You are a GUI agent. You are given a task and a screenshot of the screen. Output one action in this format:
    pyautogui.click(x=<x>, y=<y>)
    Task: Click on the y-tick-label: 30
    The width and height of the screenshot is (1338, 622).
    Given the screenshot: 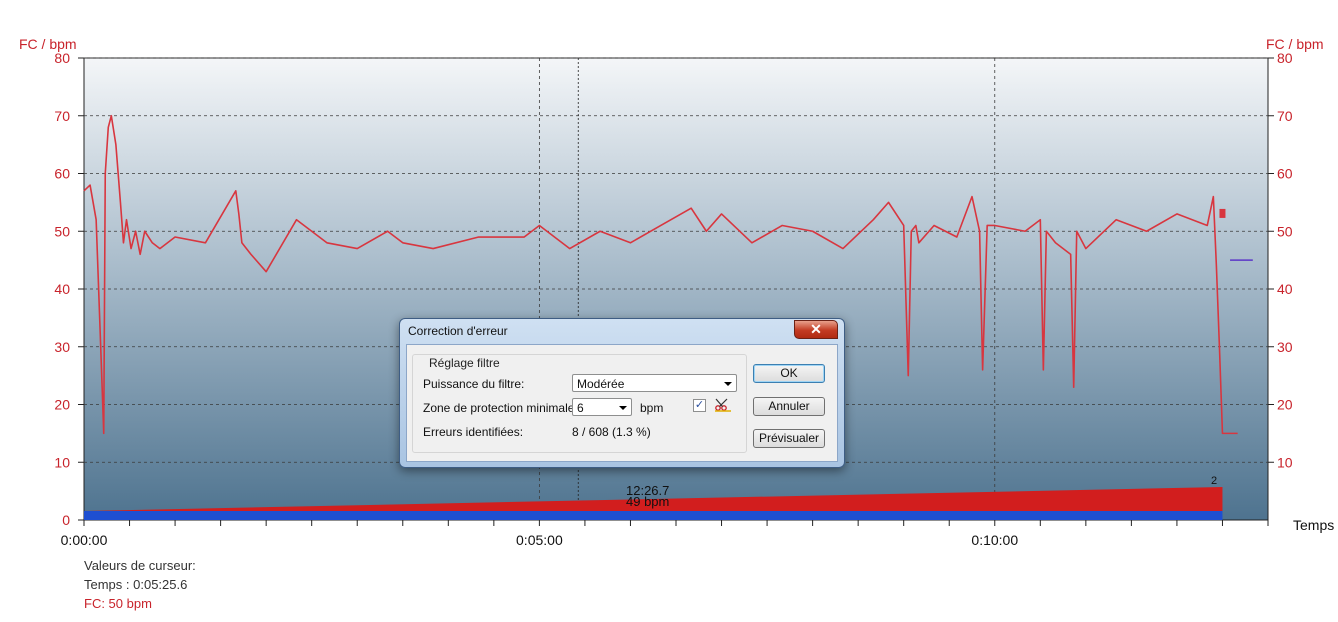 What is the action you would take?
    pyautogui.click(x=62, y=347)
    